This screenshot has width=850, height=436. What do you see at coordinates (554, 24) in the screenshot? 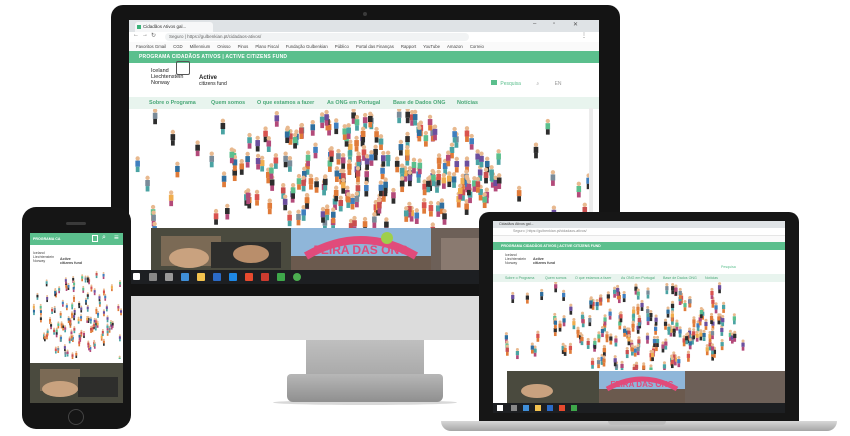
I see `maximize-icon: ▫` at bounding box center [554, 24].